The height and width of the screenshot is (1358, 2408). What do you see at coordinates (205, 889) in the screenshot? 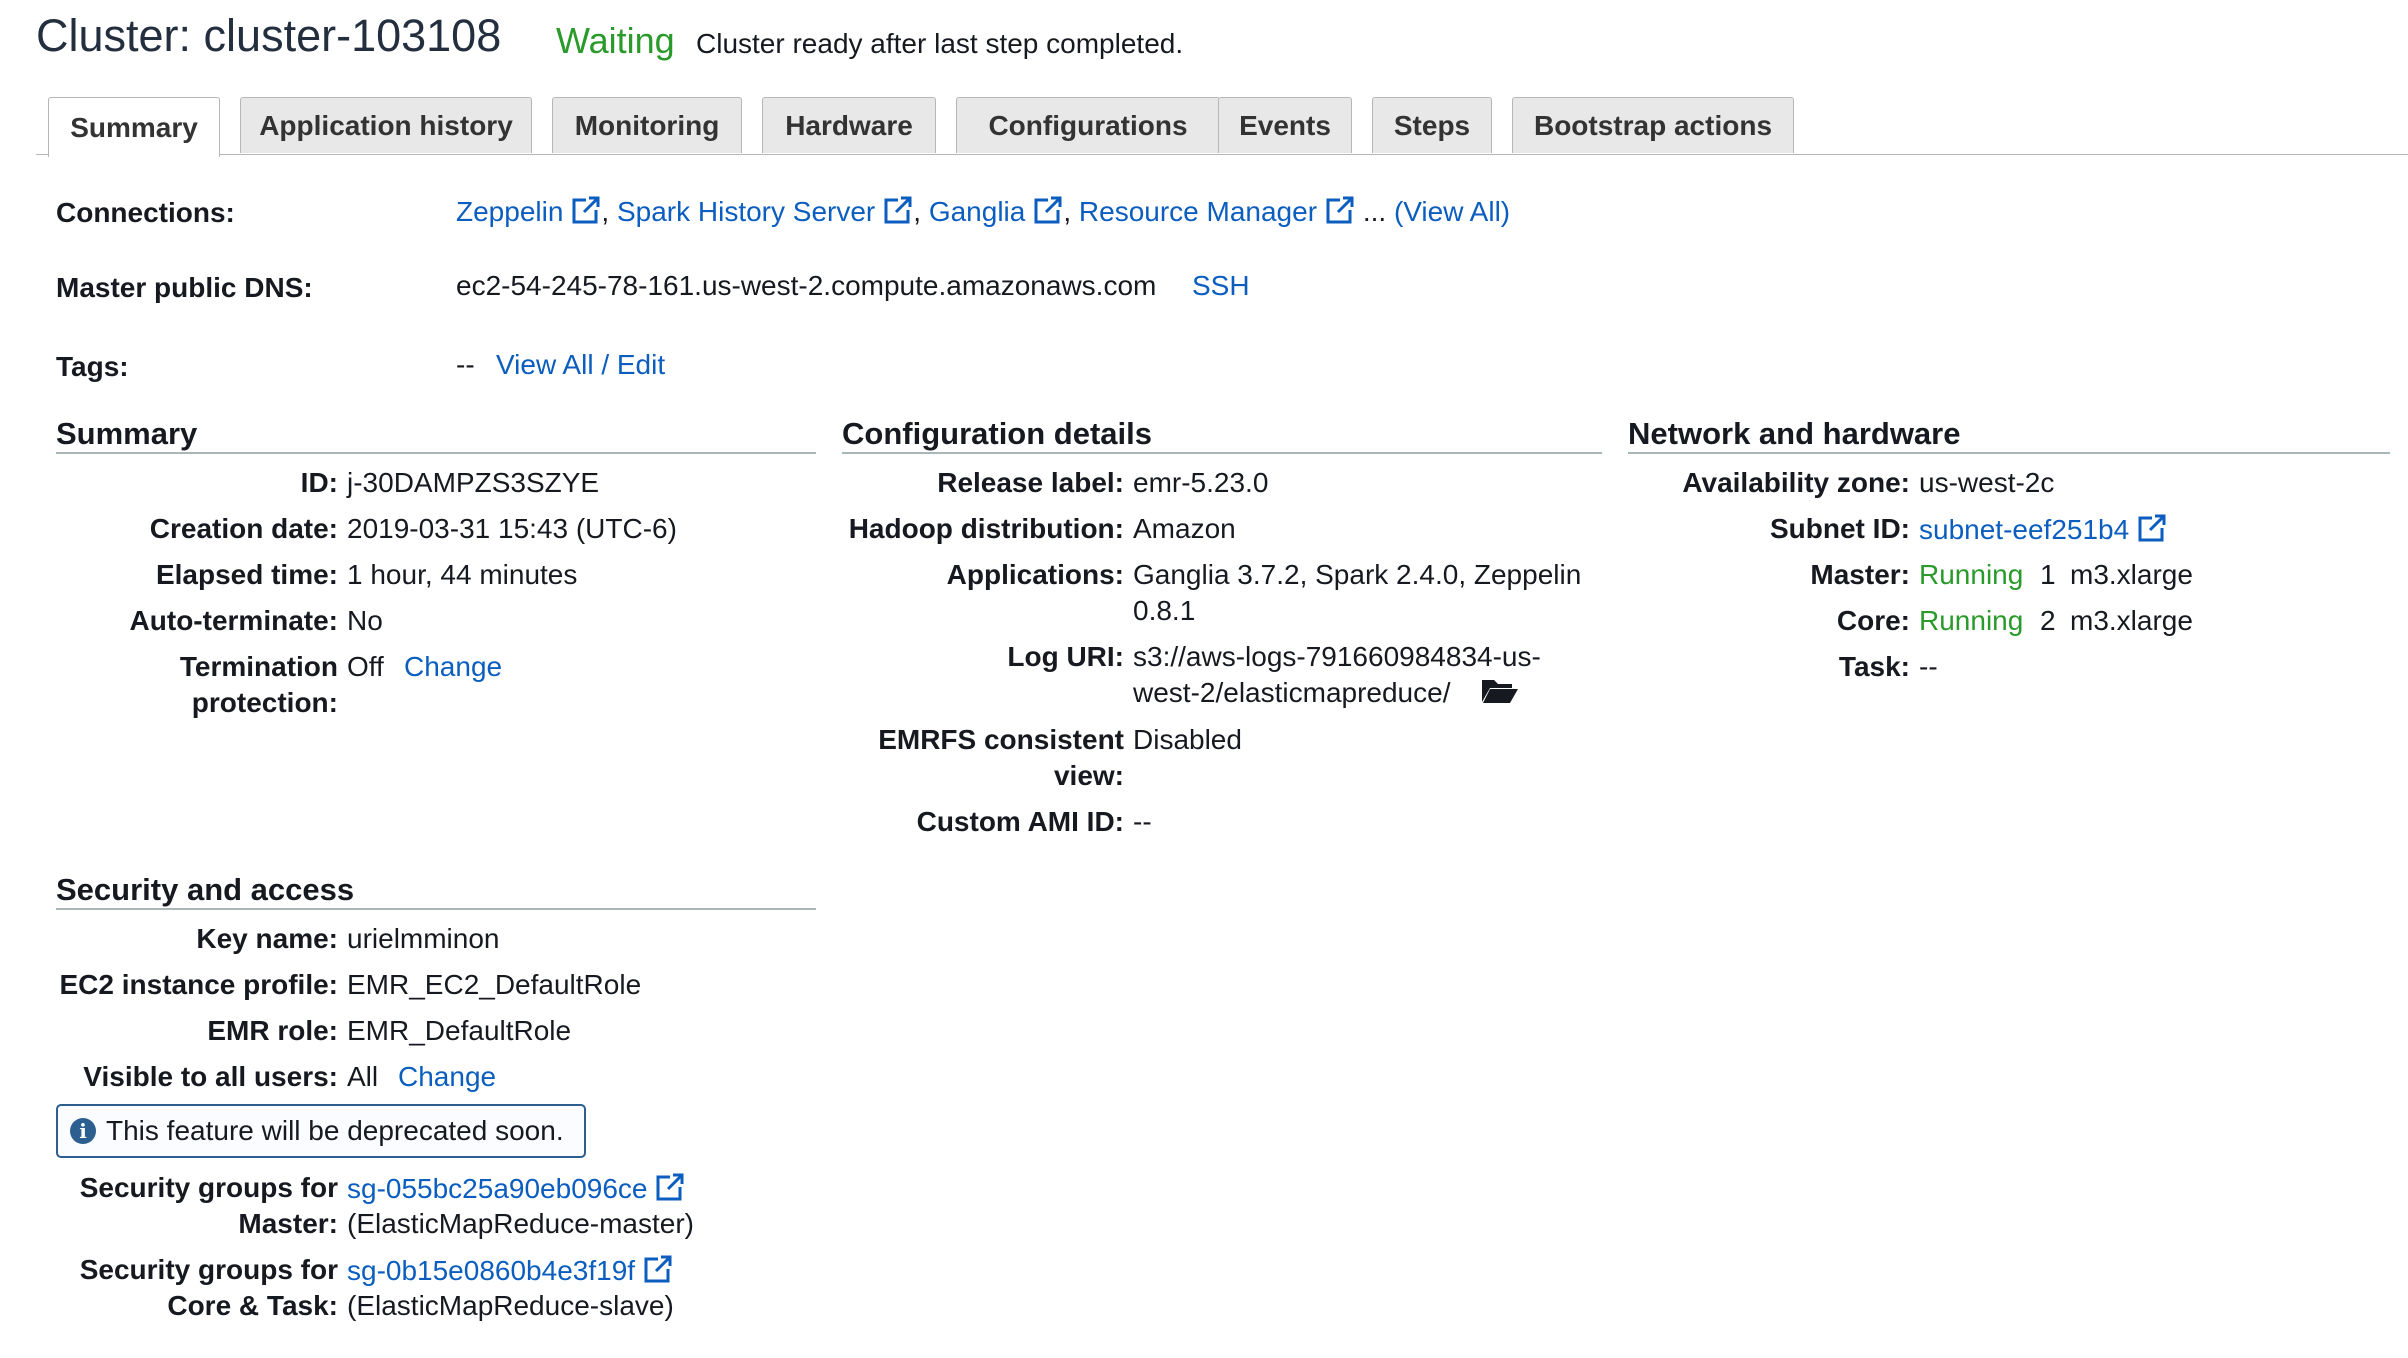
I see `security-heading: Security and access` at bounding box center [205, 889].